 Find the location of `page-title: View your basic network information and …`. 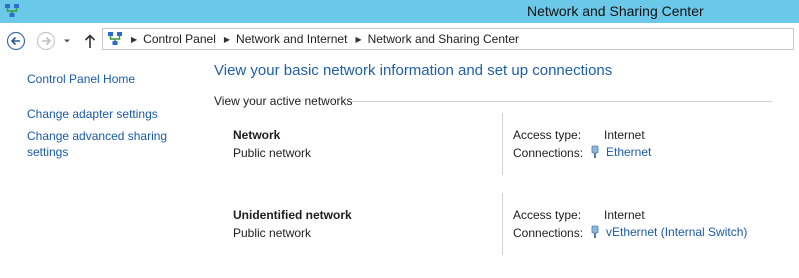

page-title: View your basic network information and … is located at coordinates (413, 70).